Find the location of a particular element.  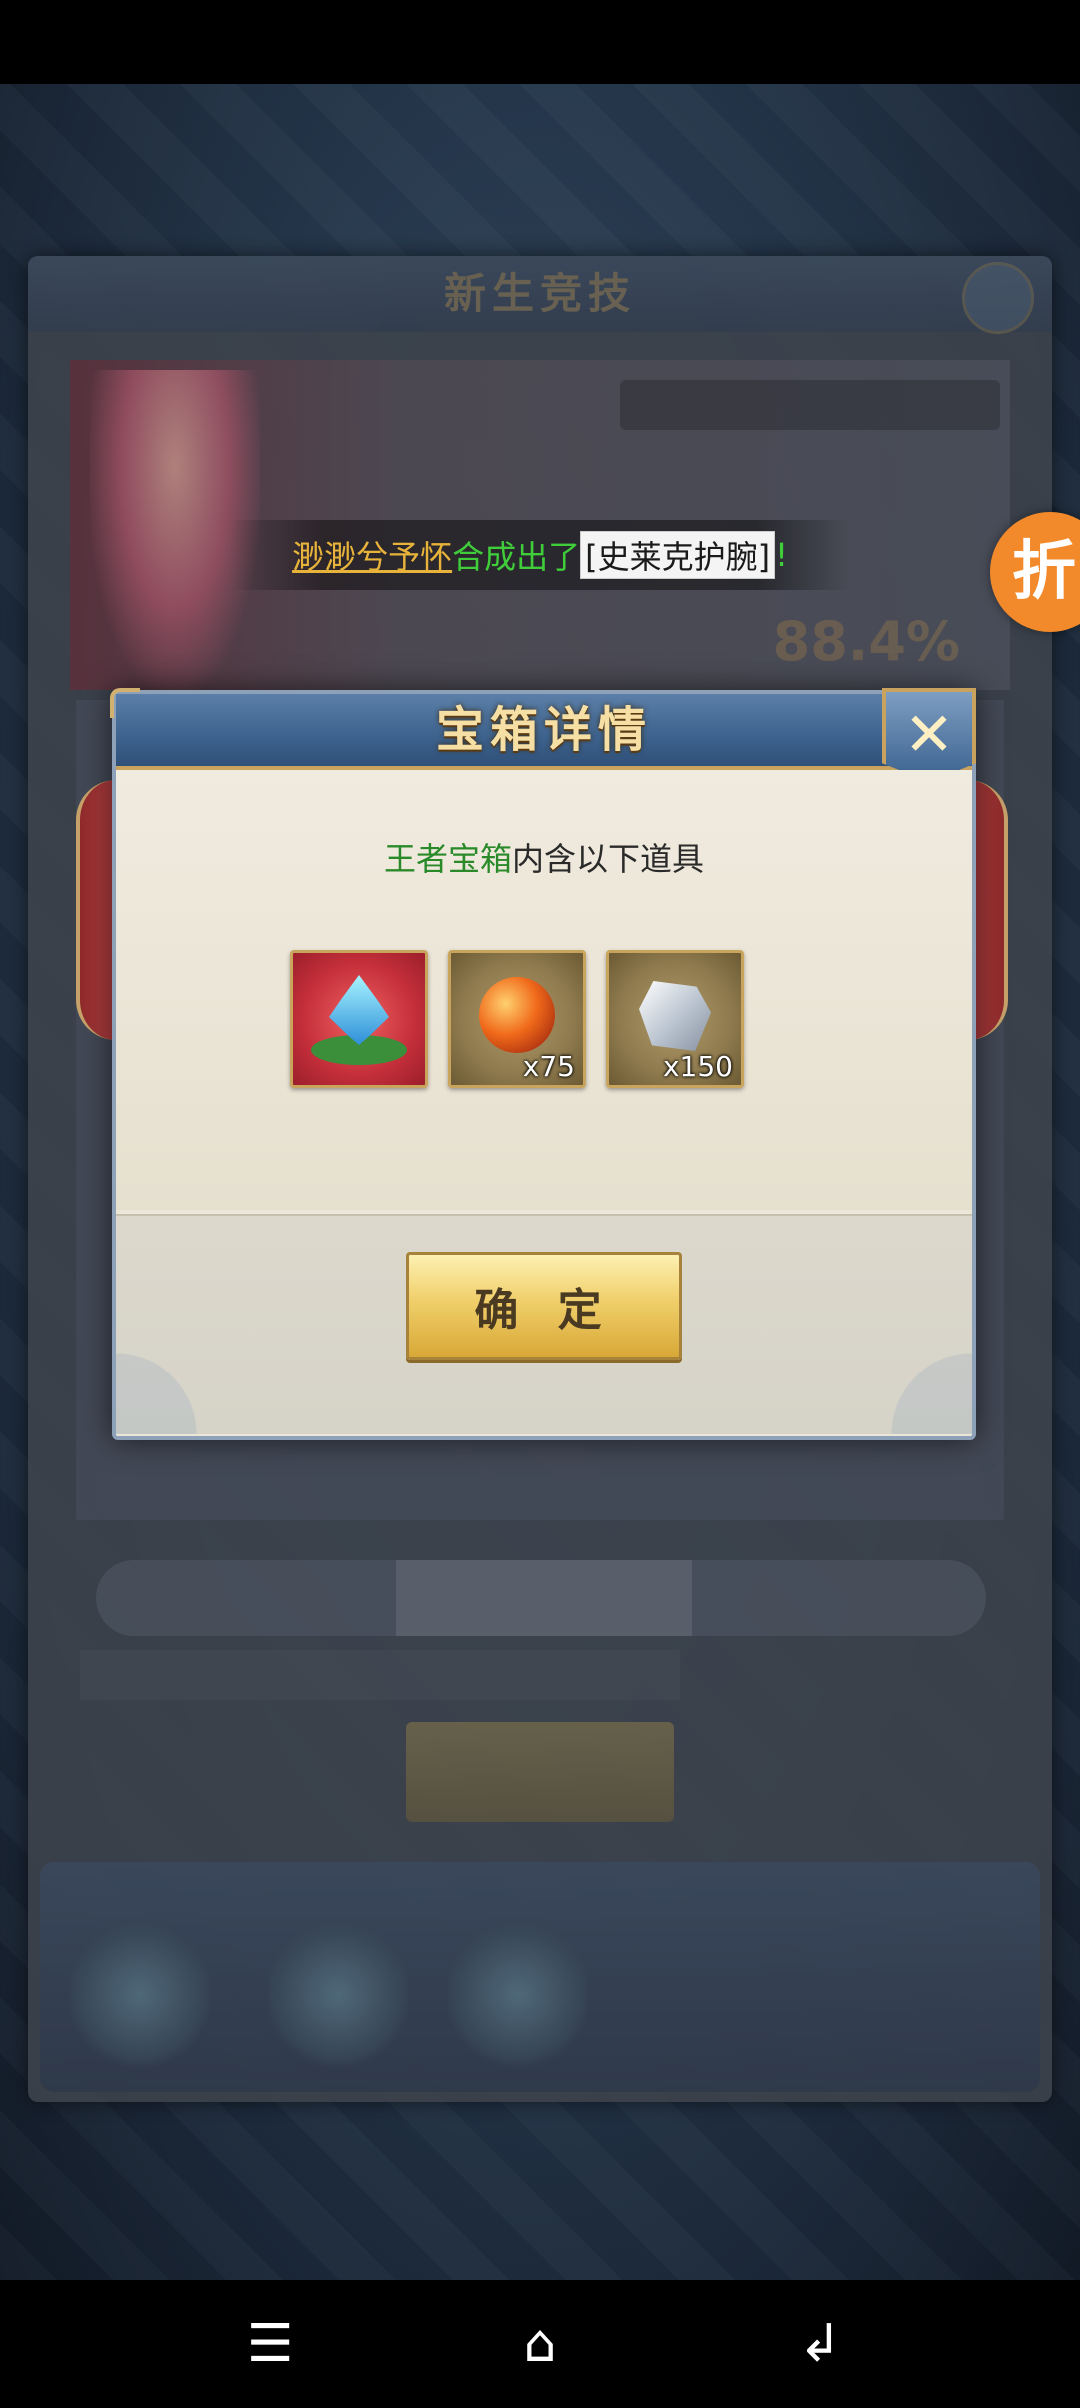

dialog-footer: 确 定 is located at coordinates (544, 1324).